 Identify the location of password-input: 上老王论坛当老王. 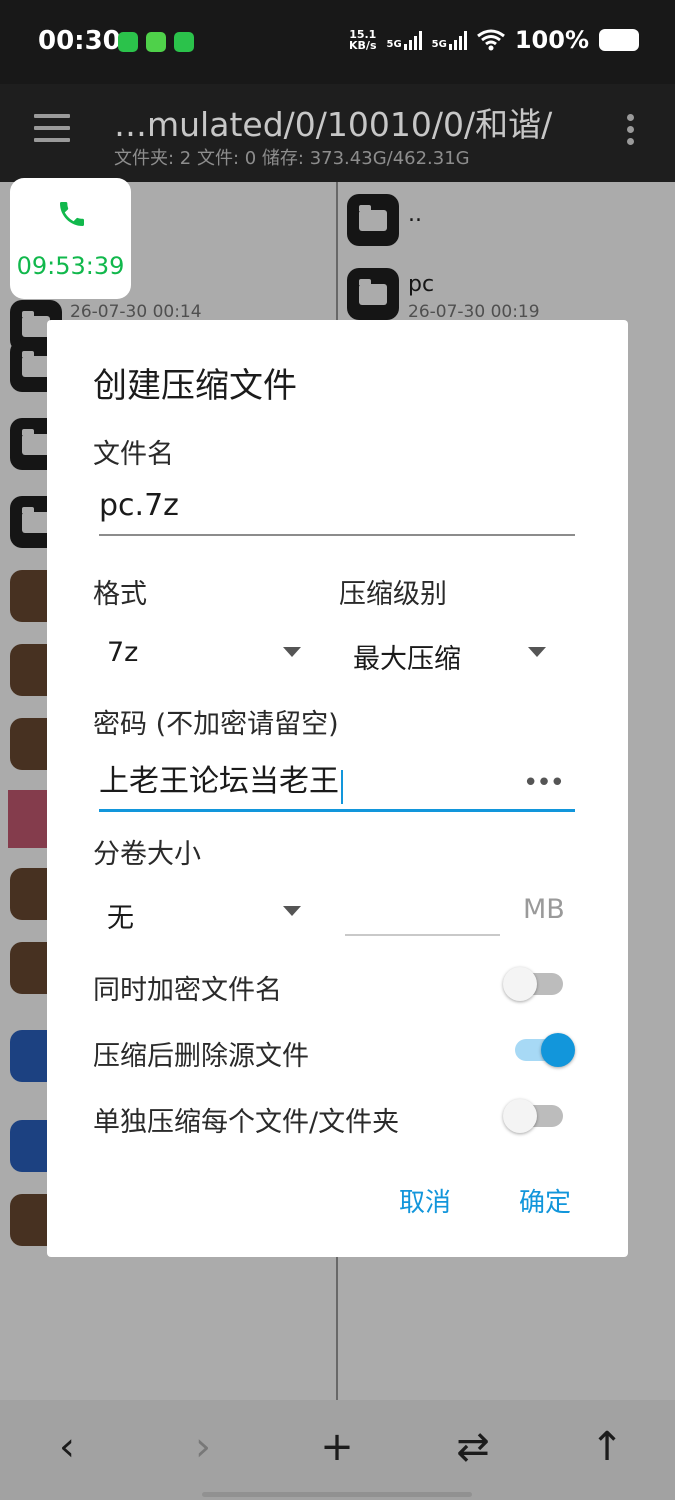
(337, 784).